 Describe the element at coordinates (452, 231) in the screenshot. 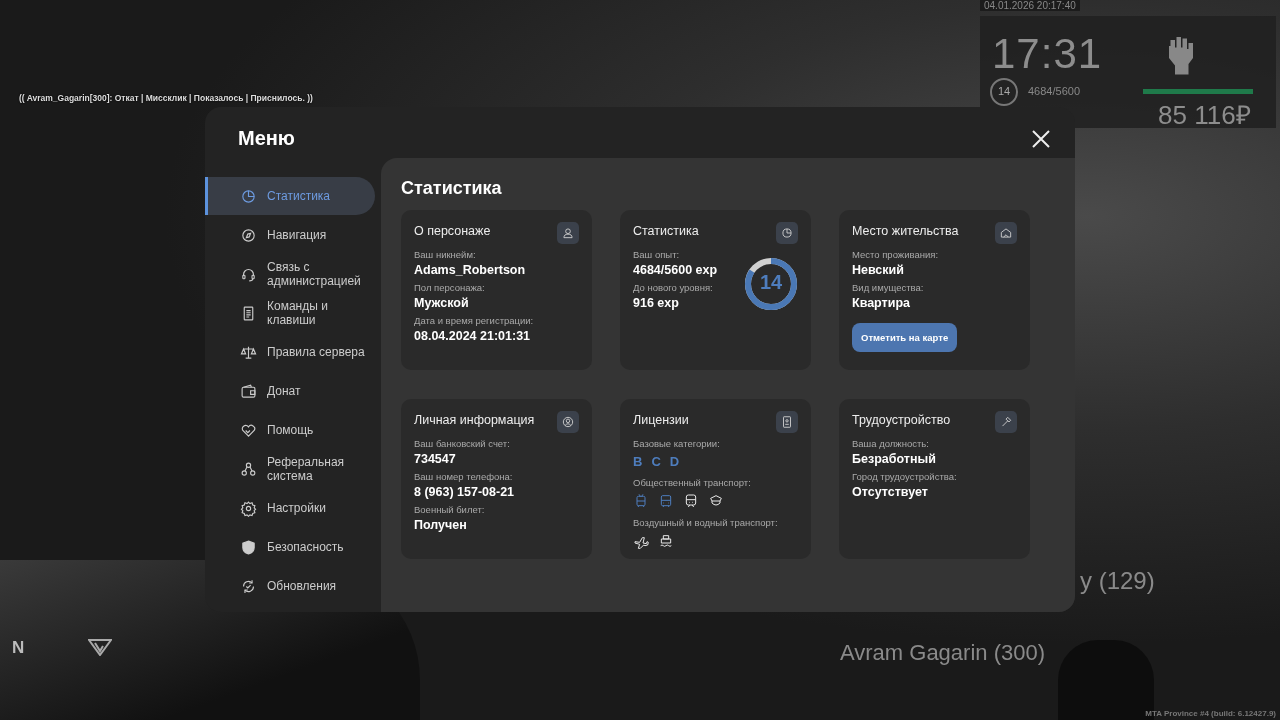

I see `card-title: О персонаже` at that location.